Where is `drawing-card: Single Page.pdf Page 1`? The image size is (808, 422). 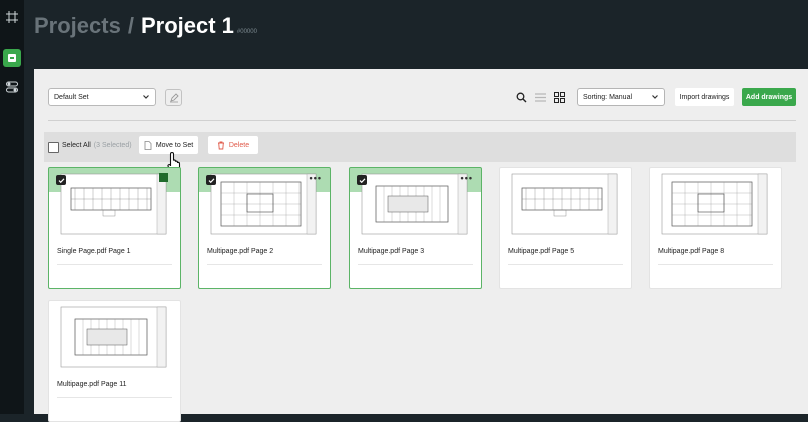 drawing-card: Single Page.pdf Page 1 is located at coordinates (114, 228).